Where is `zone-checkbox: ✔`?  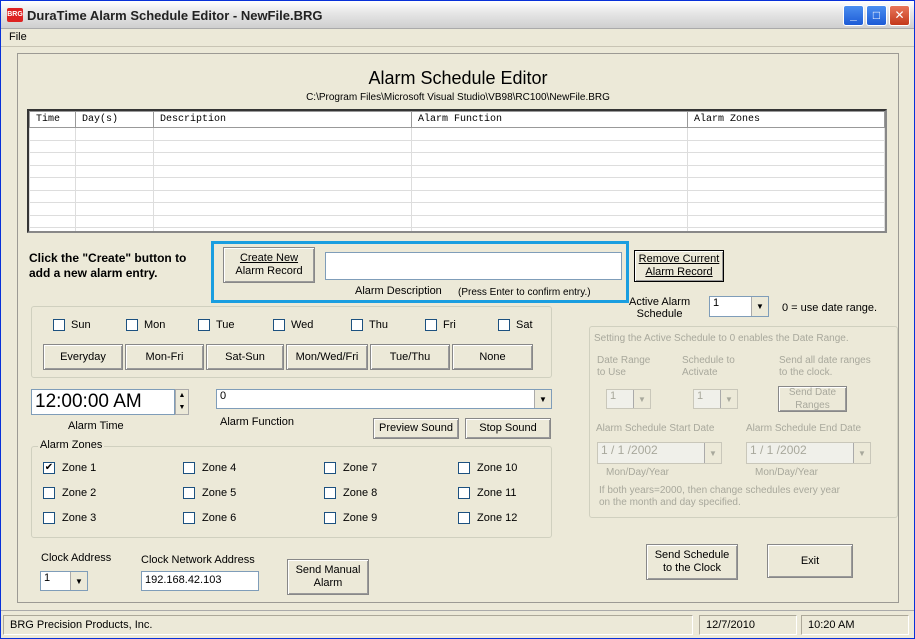
zone-checkbox: ✔ is located at coordinates (49, 468).